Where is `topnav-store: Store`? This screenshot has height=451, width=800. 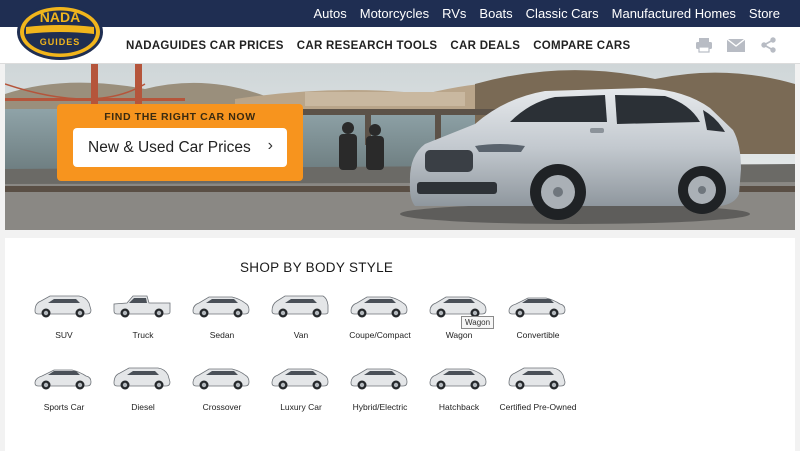
topnav-store: Store is located at coordinates (764, 13).